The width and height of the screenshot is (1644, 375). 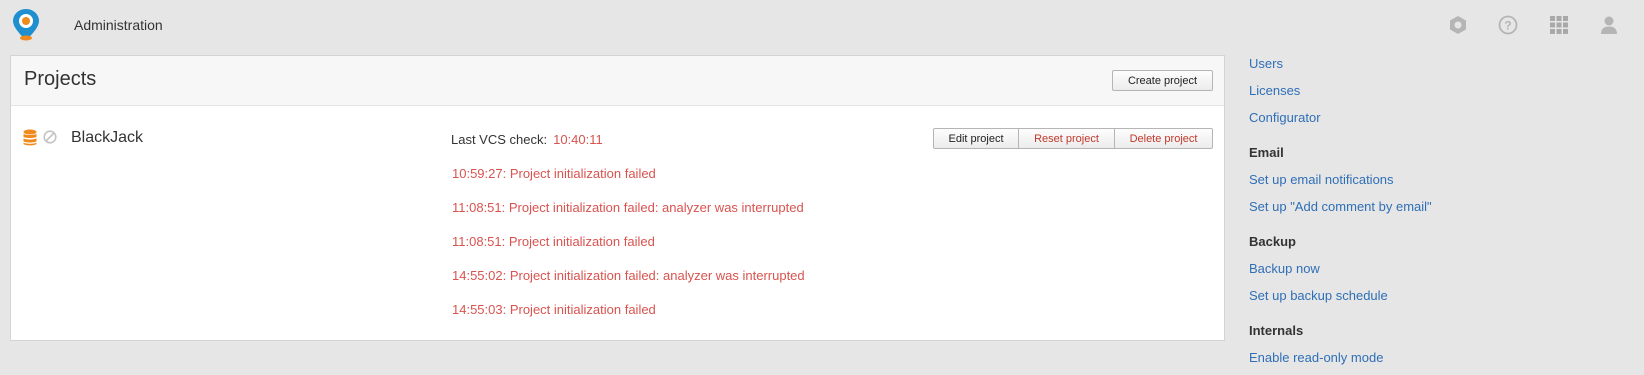 What do you see at coordinates (499, 139) in the screenshot?
I see `vcs-label: Last VCS check:` at bounding box center [499, 139].